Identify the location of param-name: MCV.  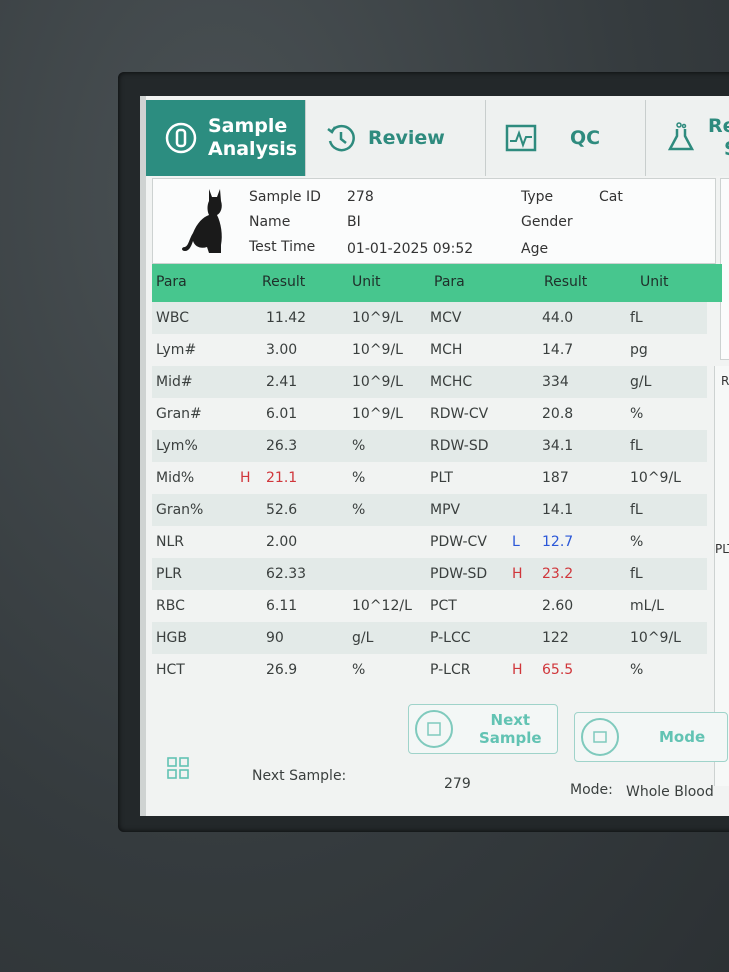
(446, 318).